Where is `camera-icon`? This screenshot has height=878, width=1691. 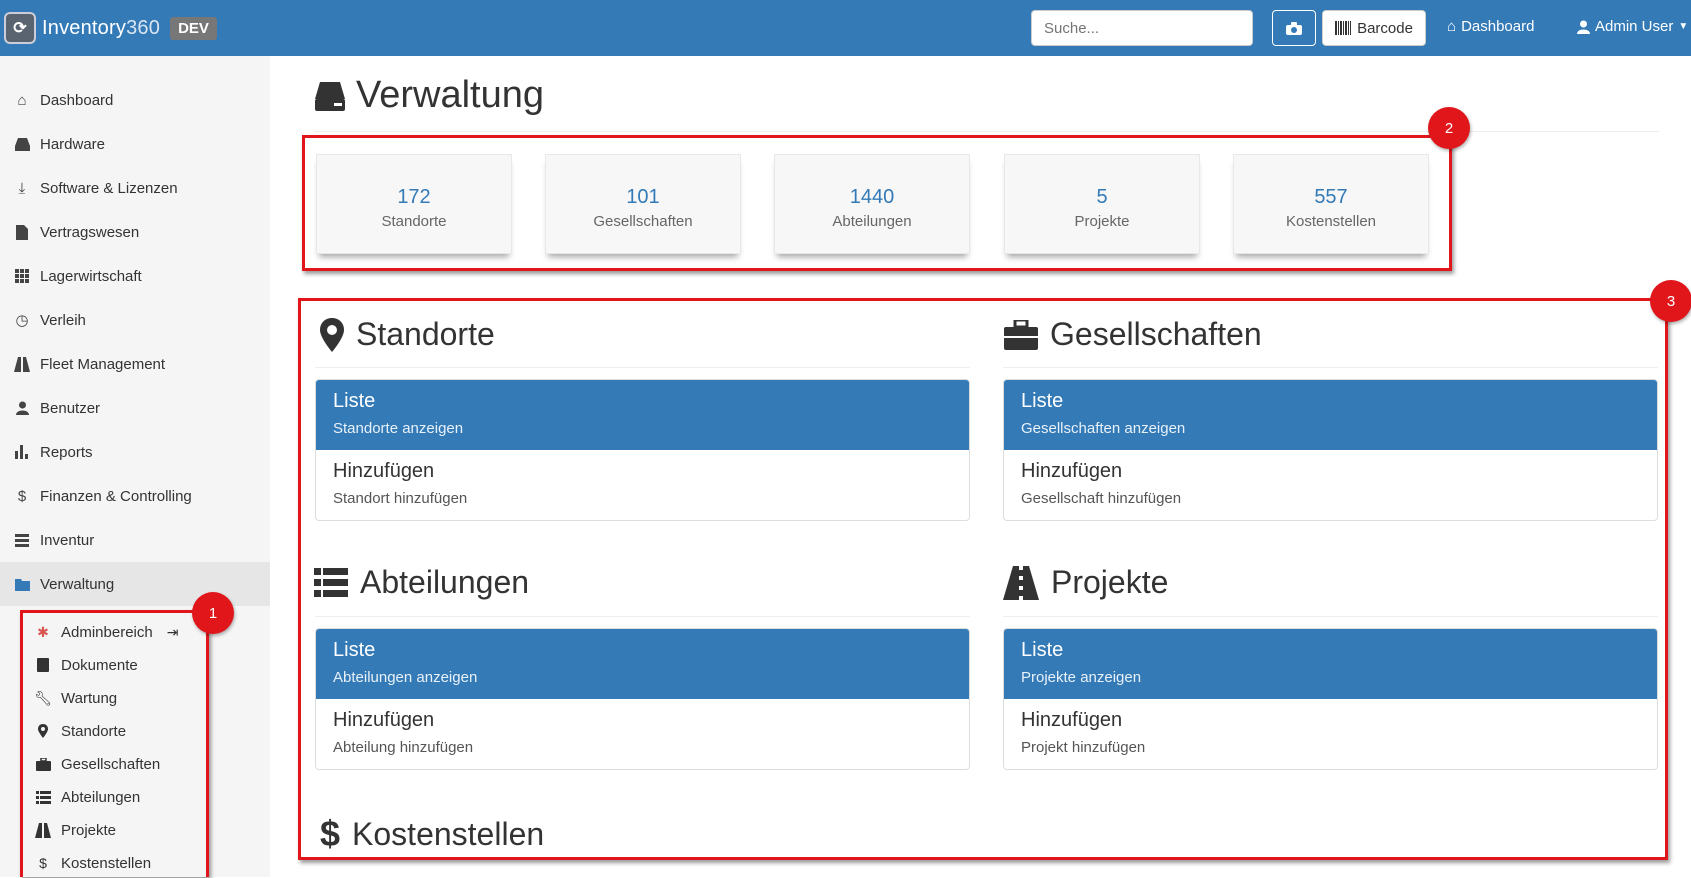
camera-icon is located at coordinates (1294, 28).